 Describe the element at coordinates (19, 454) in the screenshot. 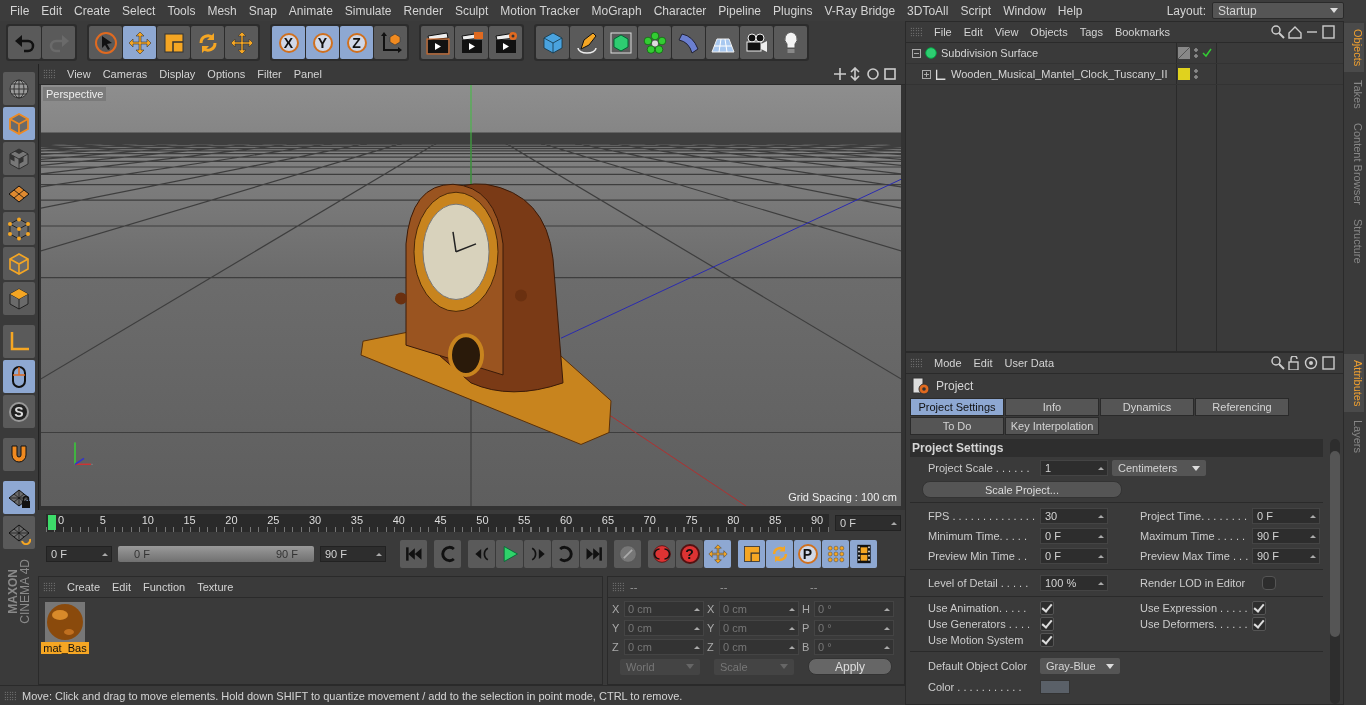

I see `magnet-button` at that location.